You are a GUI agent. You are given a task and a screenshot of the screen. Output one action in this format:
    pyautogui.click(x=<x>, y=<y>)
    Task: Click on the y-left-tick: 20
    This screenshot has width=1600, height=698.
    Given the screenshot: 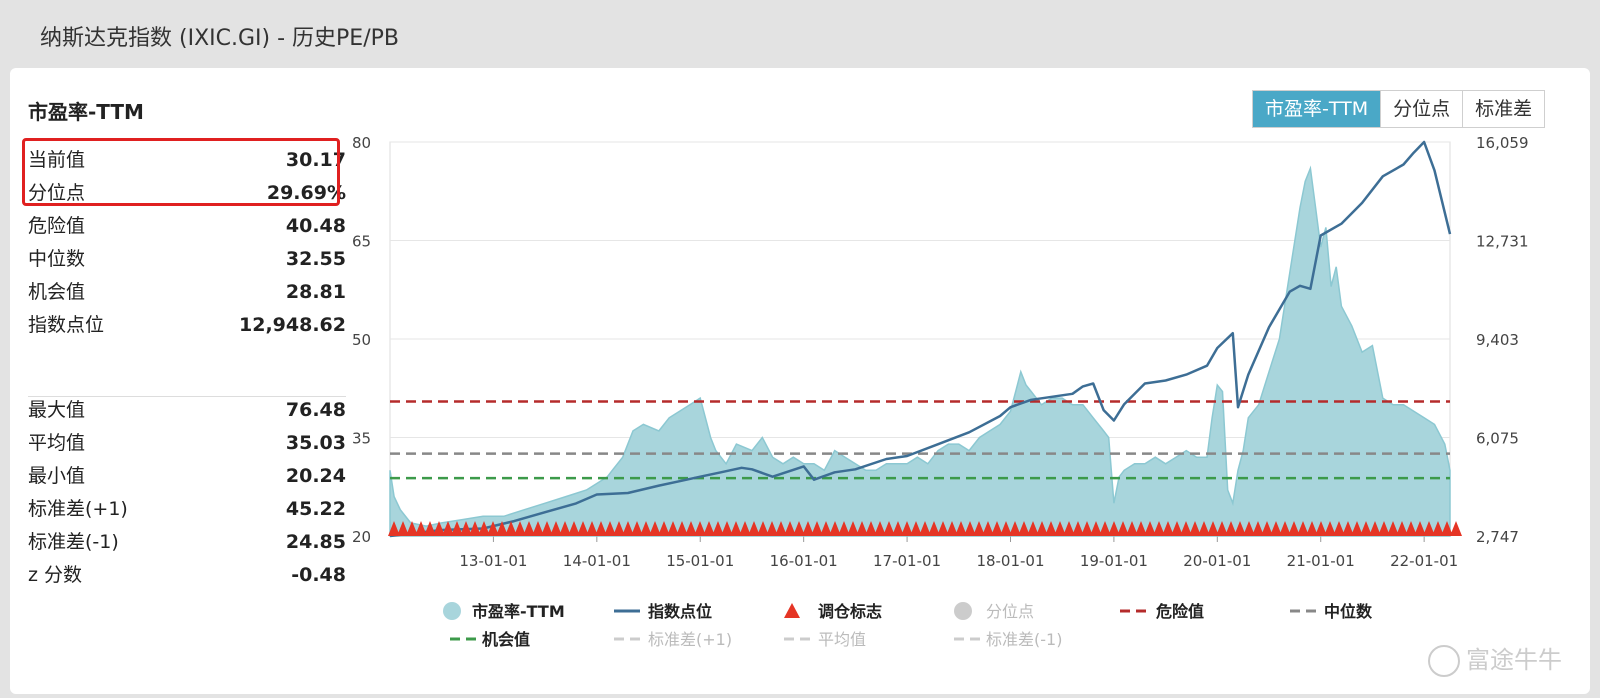 What is the action you would take?
    pyautogui.click(x=361, y=537)
    